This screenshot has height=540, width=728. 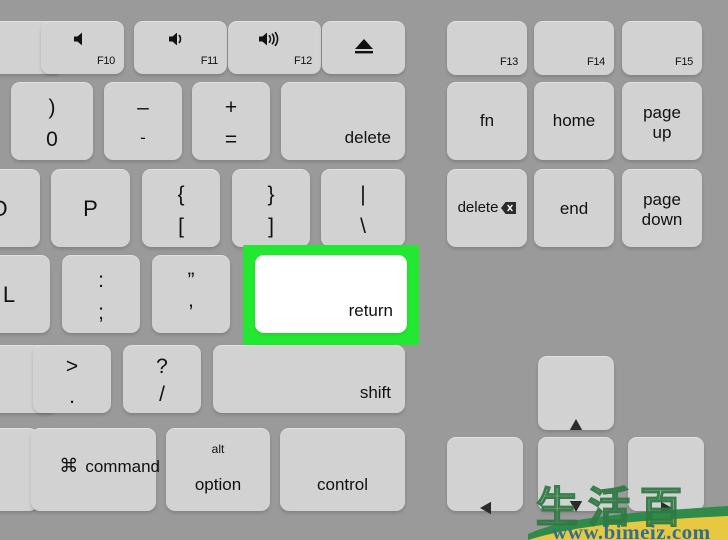 What do you see at coordinates (576, 504) in the screenshot?
I see `arrow-down-icon` at bounding box center [576, 504].